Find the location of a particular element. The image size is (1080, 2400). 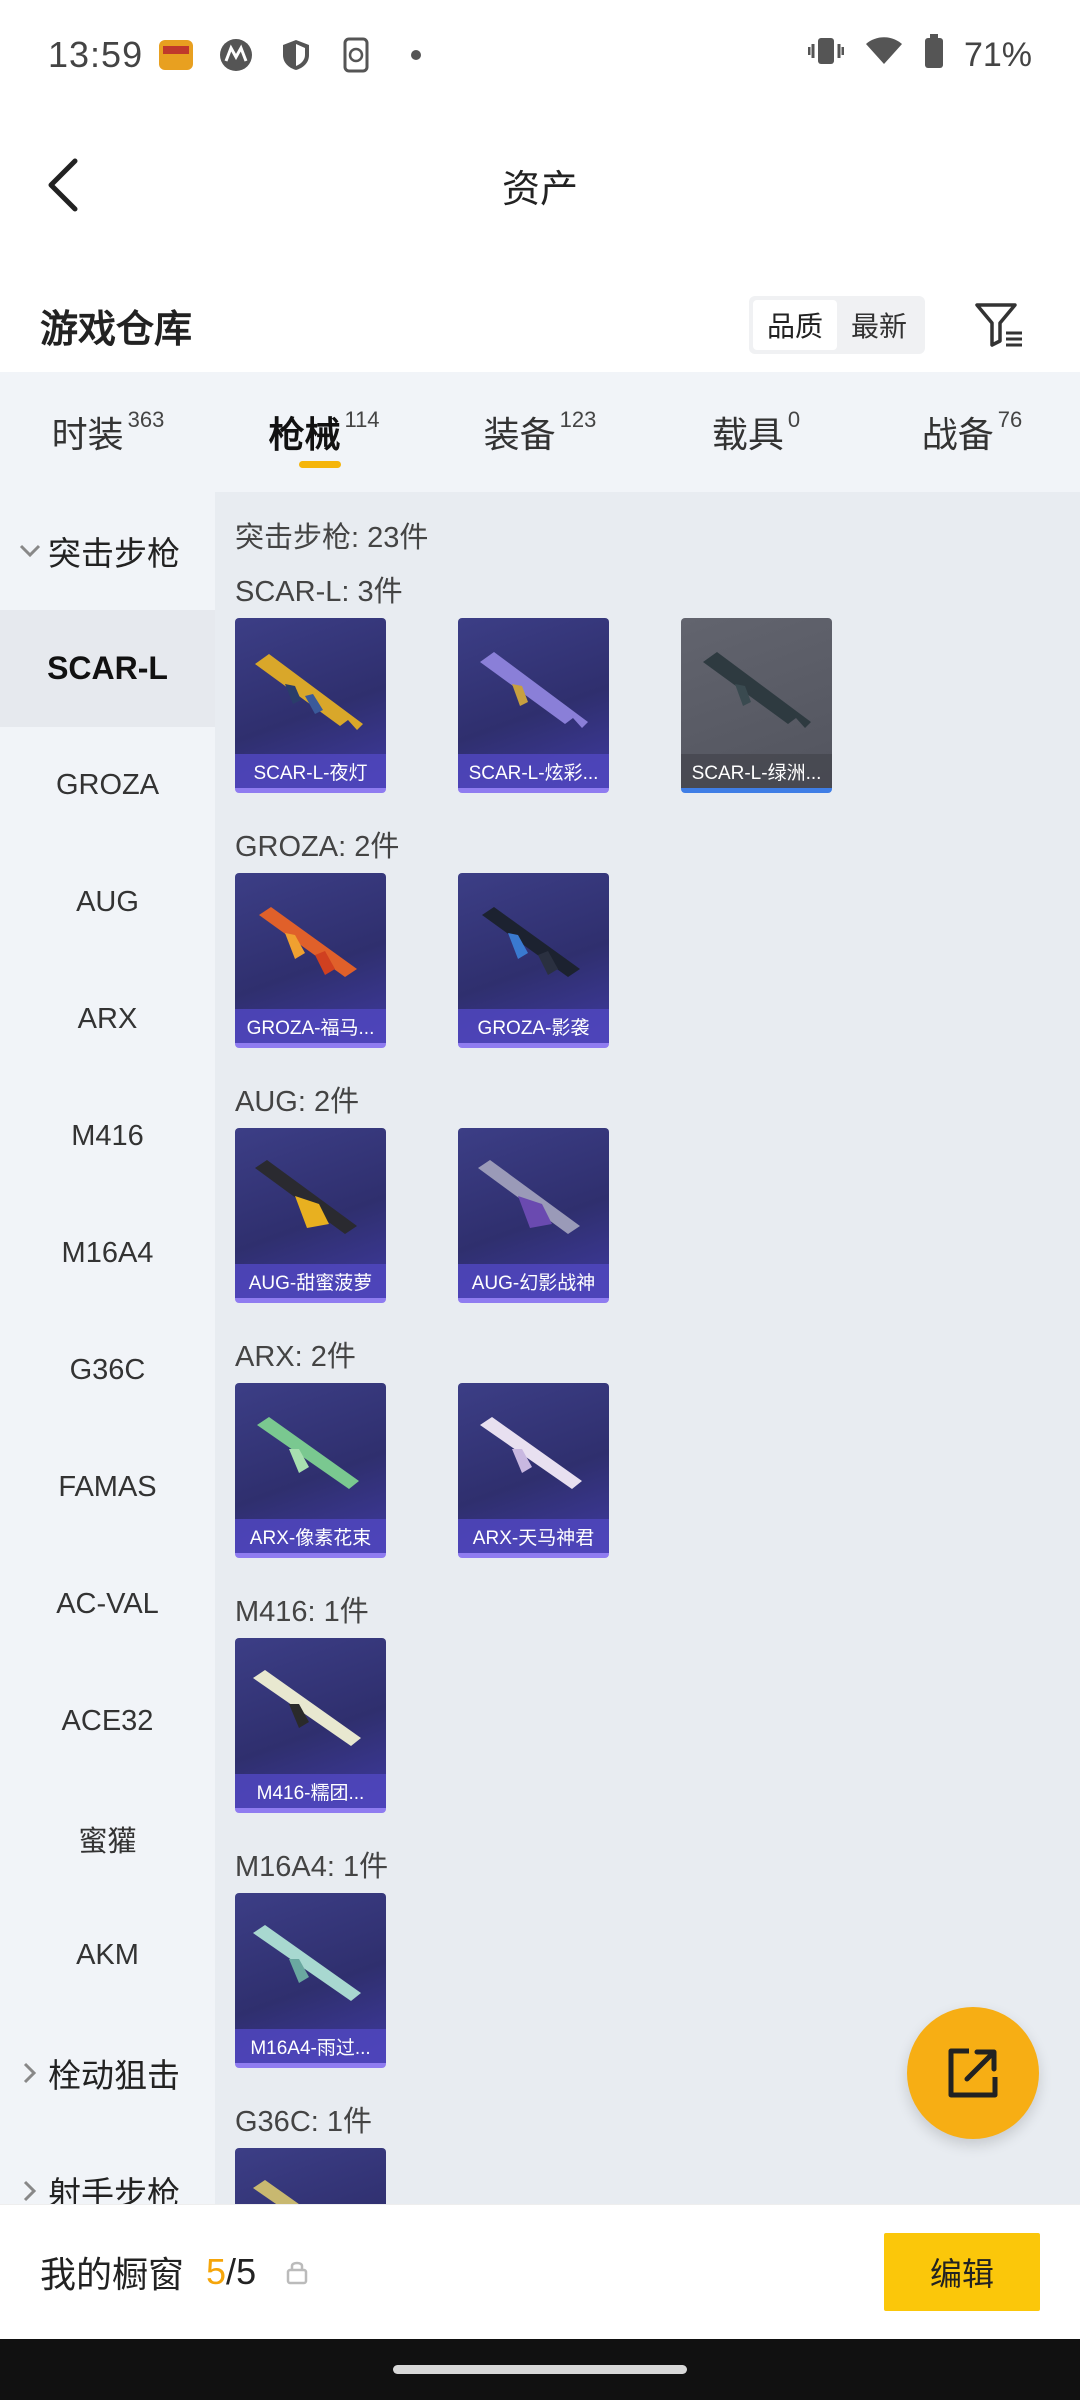

showcase-current: 5 is located at coordinates (216, 2271).